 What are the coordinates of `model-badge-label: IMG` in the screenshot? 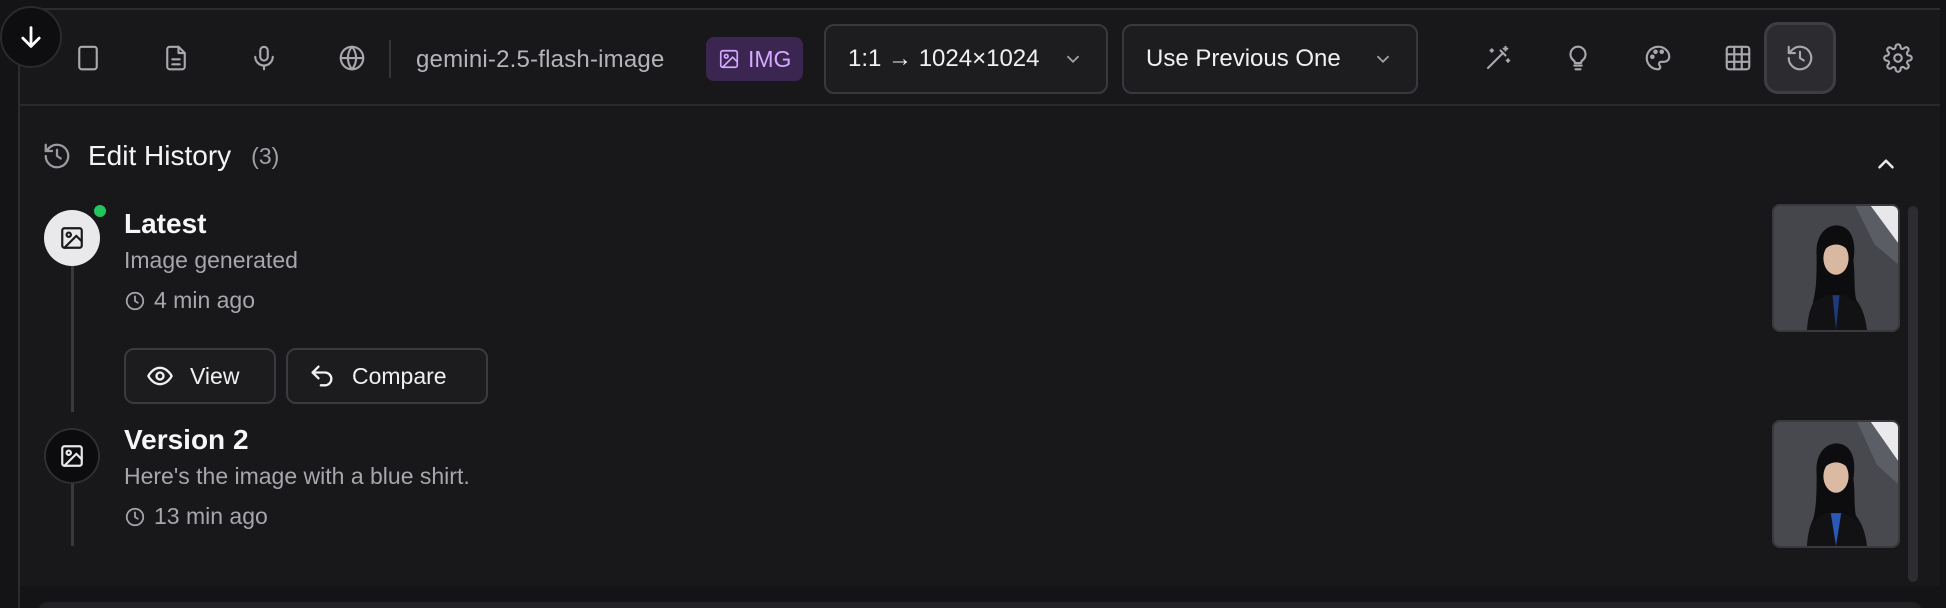 It's located at (770, 58).